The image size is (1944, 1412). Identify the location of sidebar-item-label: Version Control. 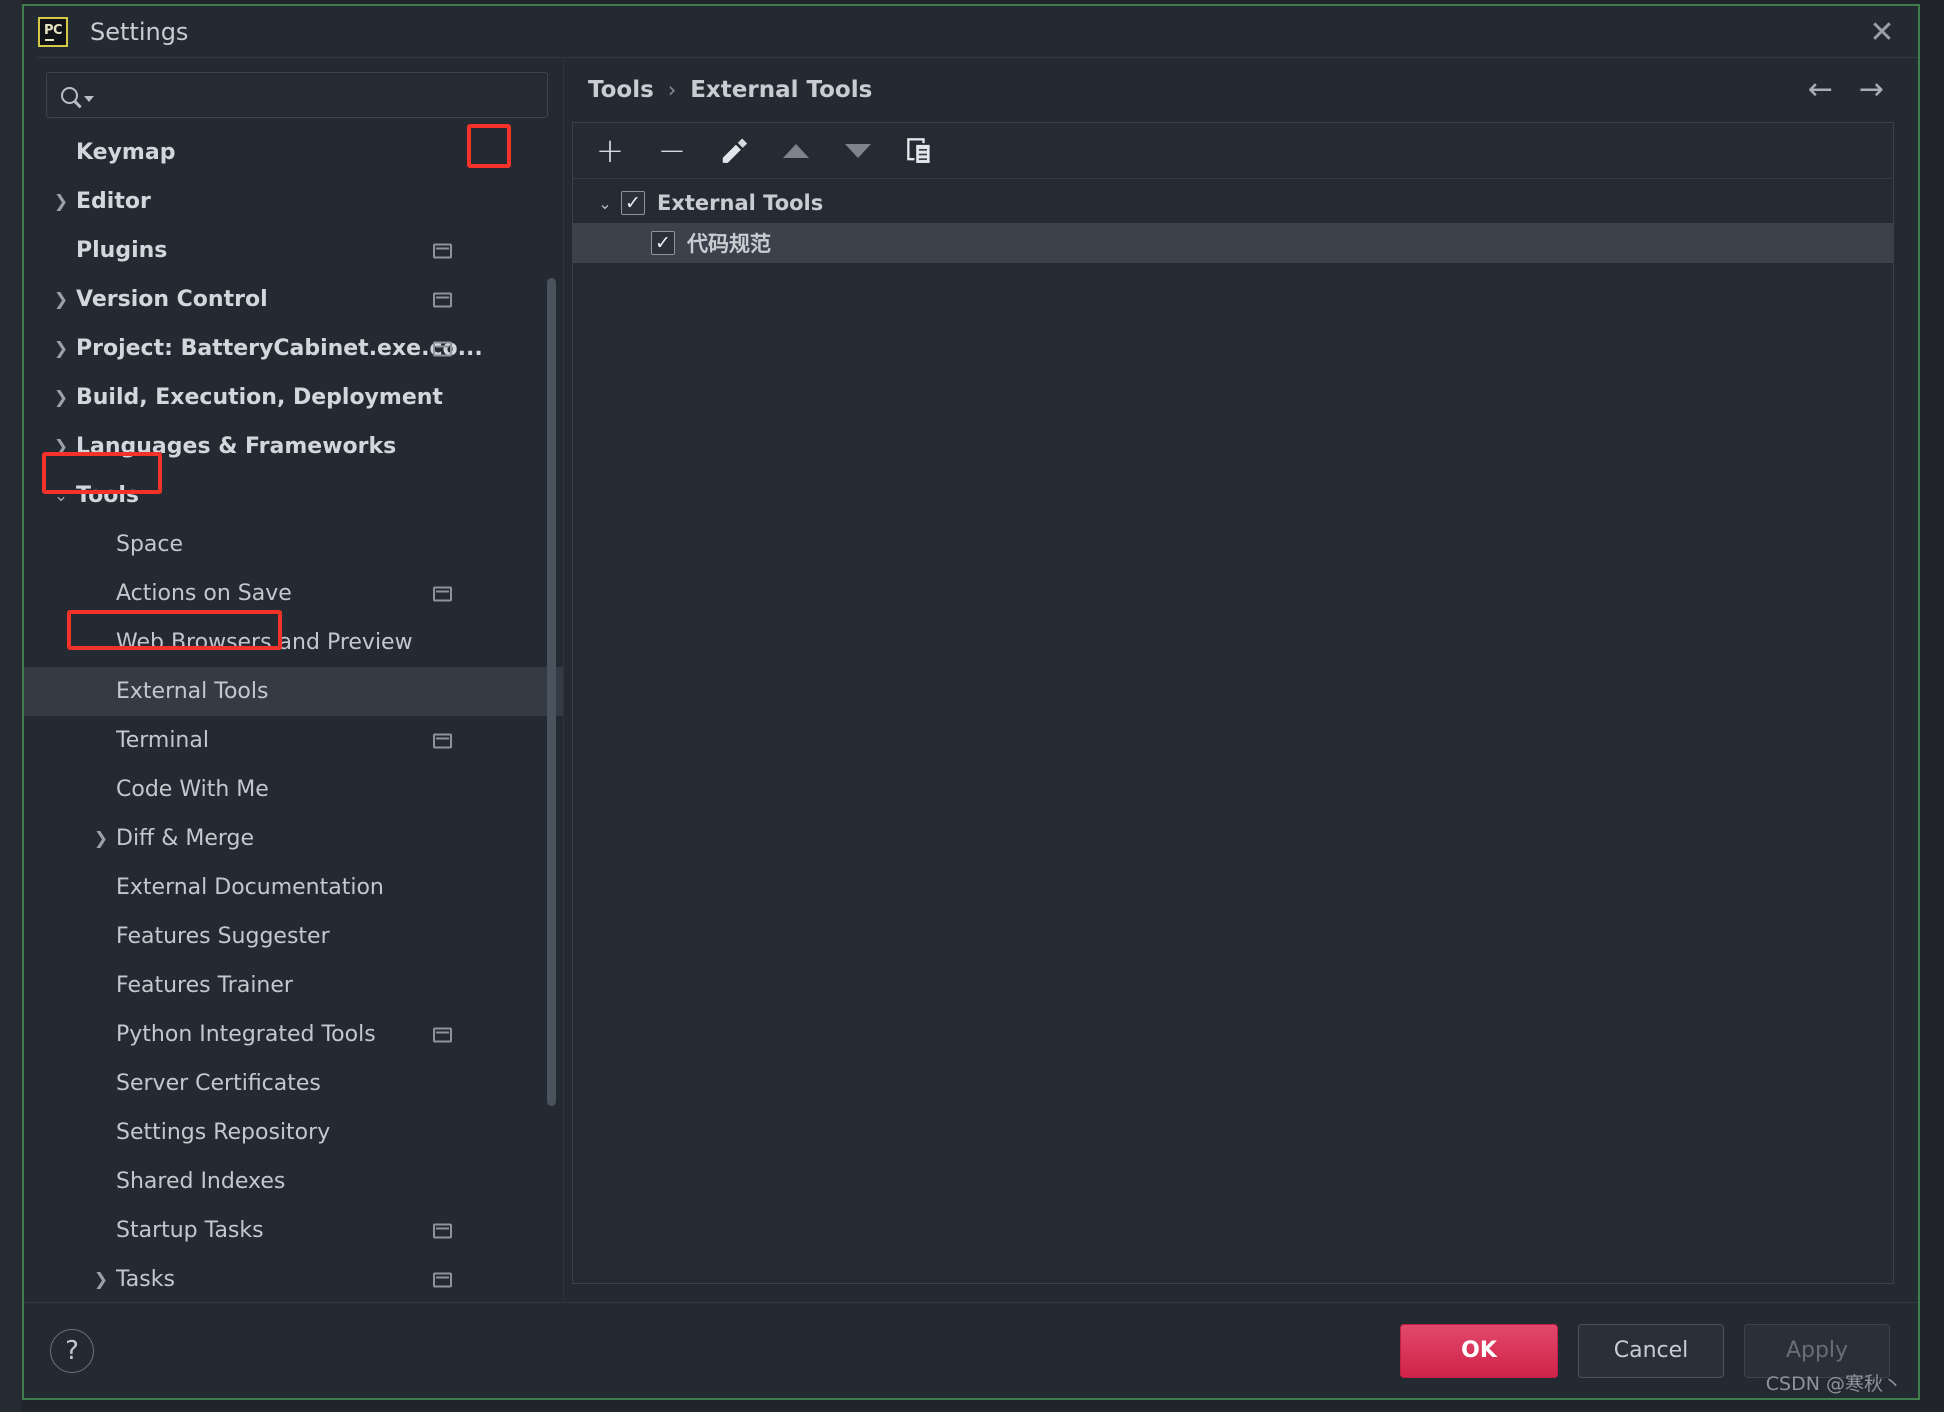
(172, 299).